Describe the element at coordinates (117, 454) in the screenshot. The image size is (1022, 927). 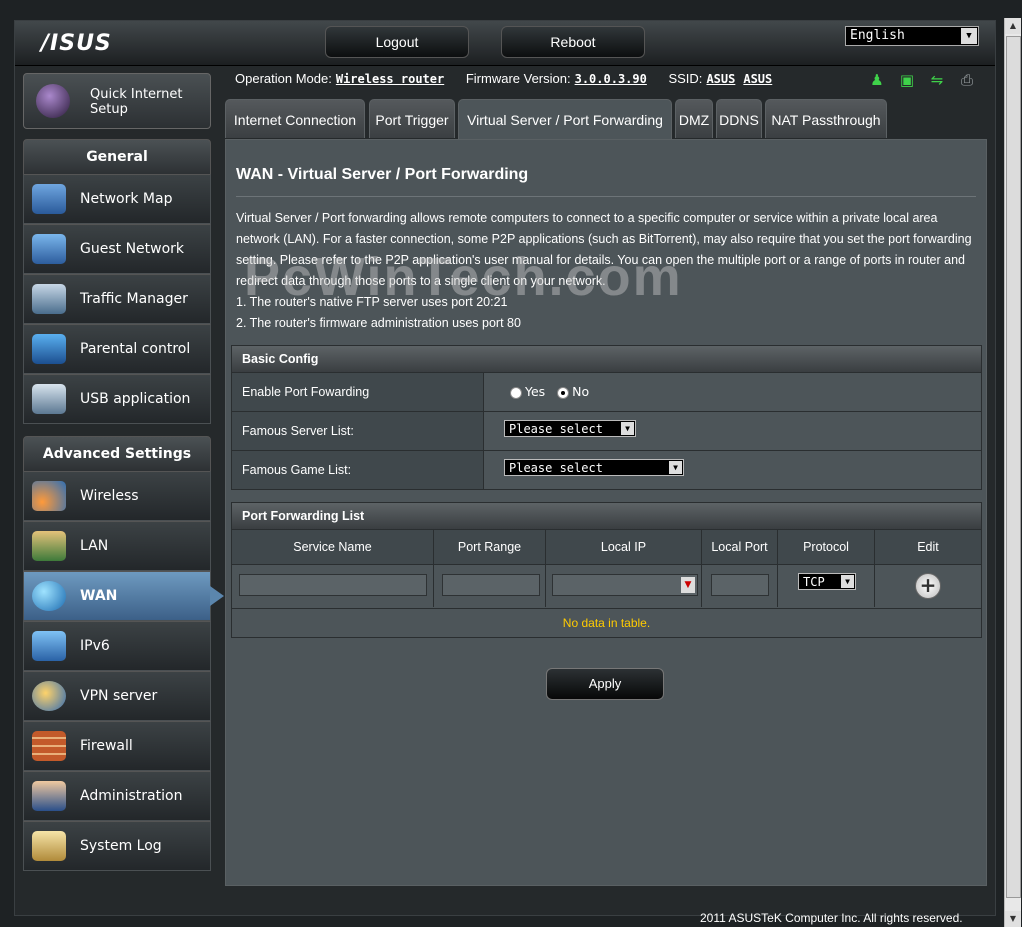
I see `advanced-settings-title: Advanced Settings` at that location.